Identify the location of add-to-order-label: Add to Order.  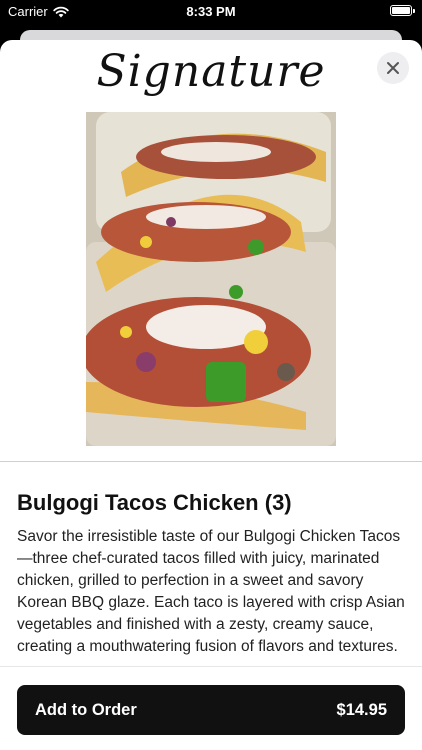
(86, 709).